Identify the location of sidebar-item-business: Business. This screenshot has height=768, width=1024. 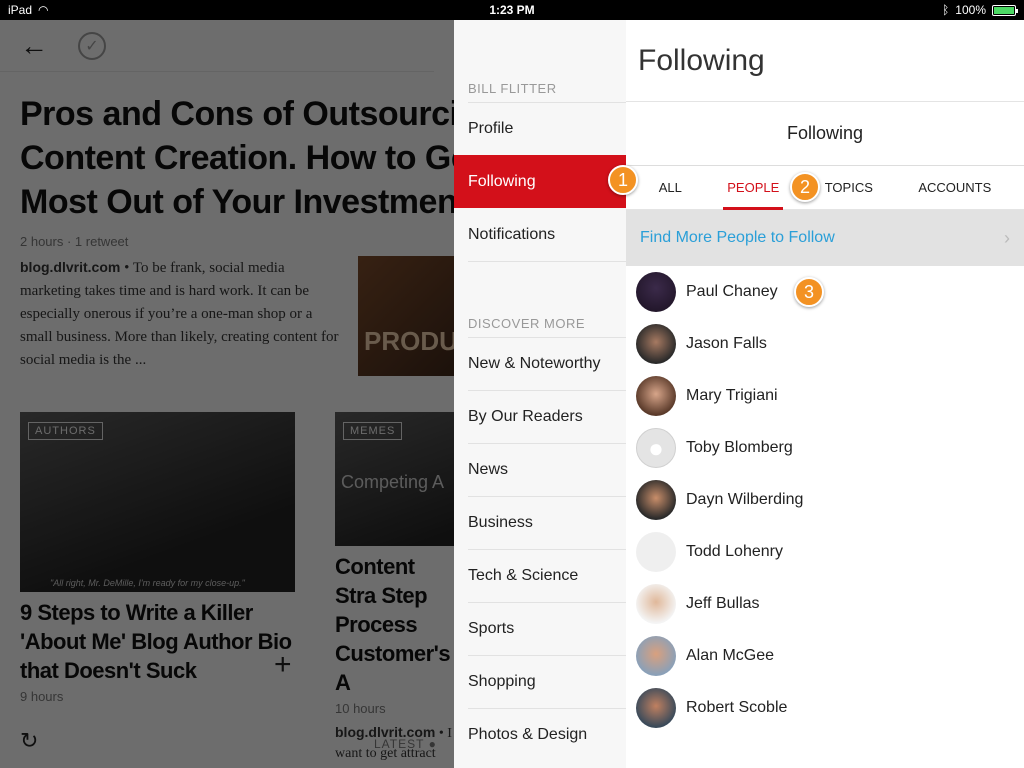
(547, 522).